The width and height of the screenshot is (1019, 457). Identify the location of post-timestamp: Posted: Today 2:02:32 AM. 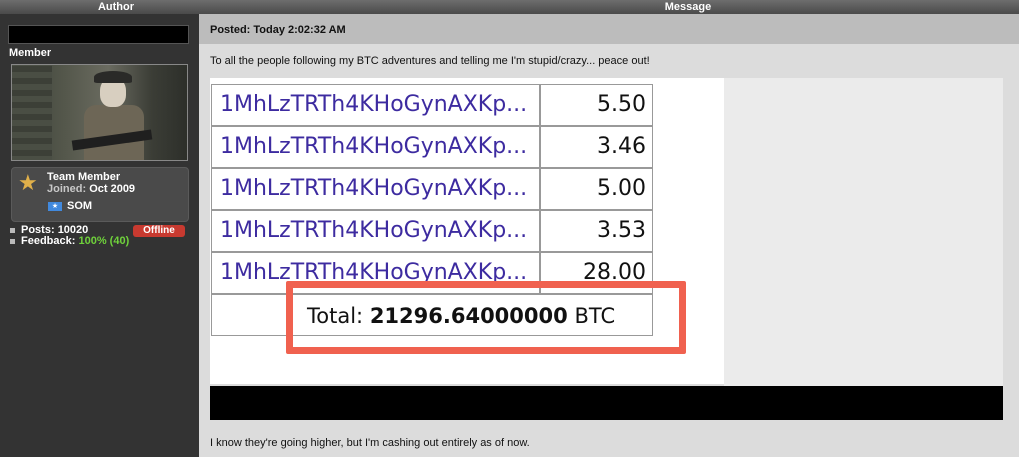
(278, 30).